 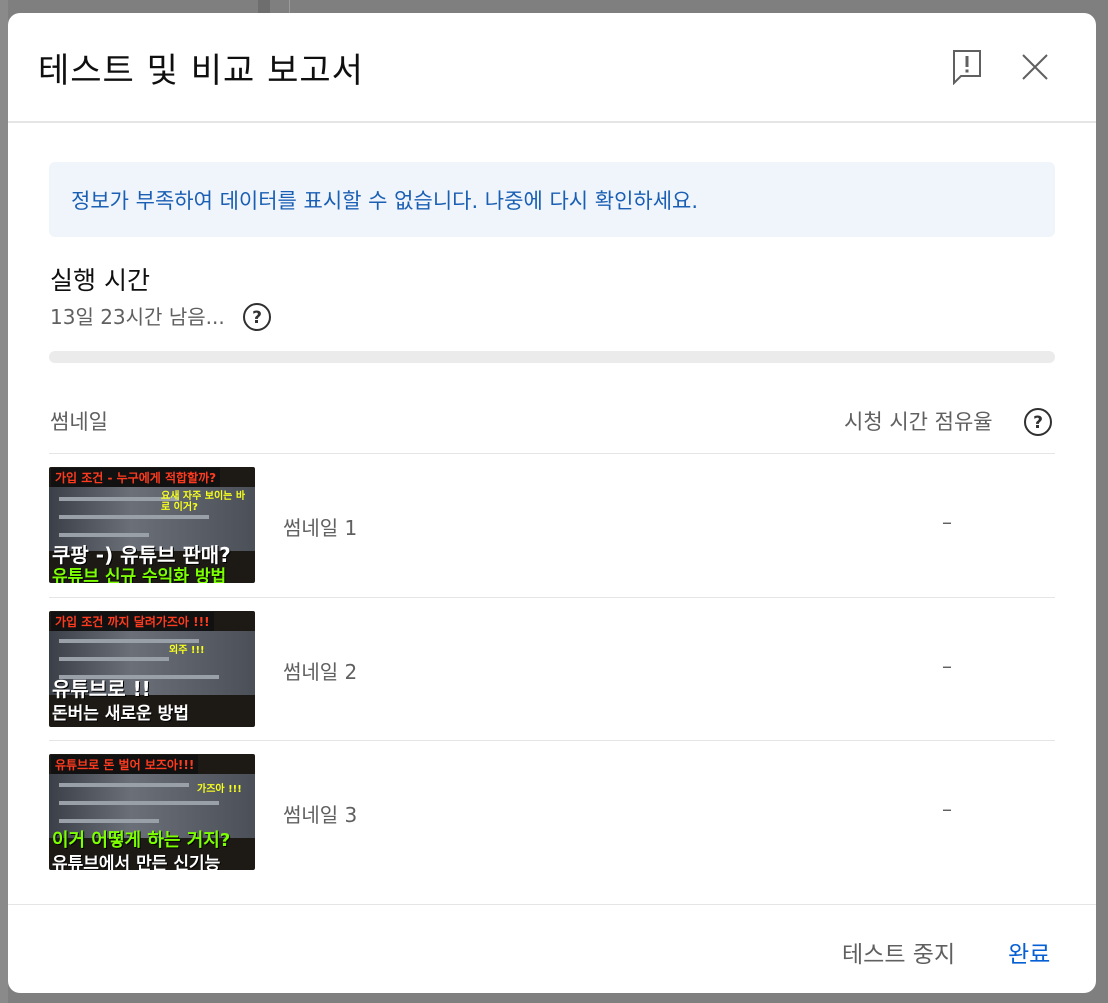 I want to click on thumbnail-label: 썸네일 2, so click(x=320, y=672).